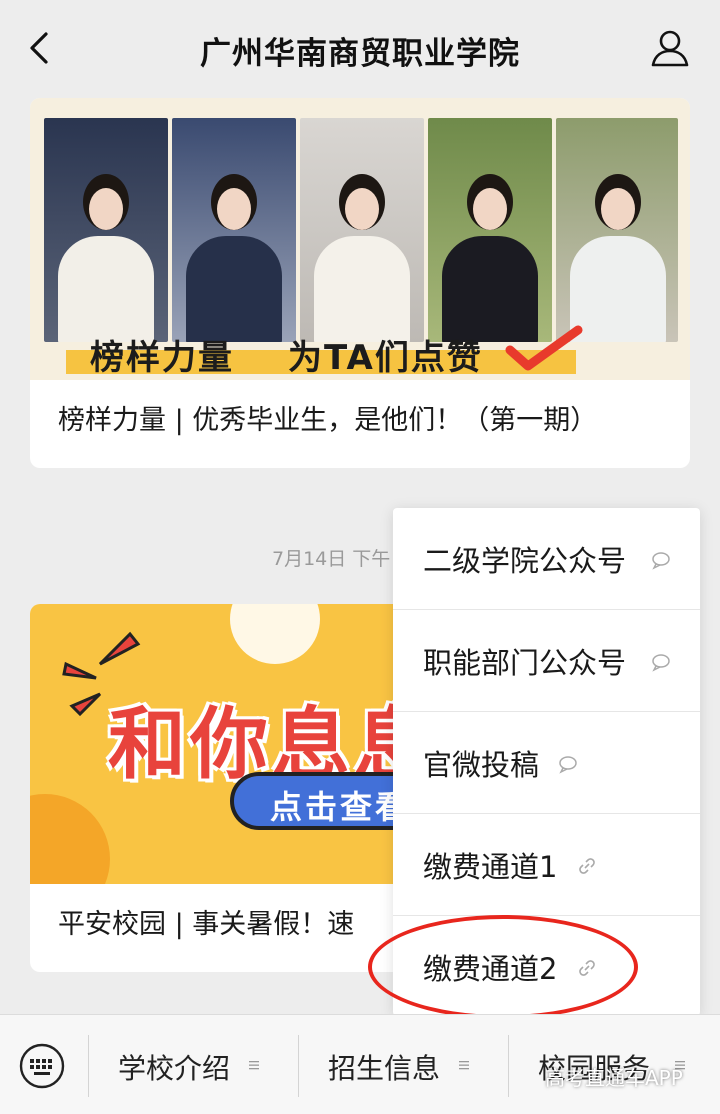  Describe the element at coordinates (206, 924) in the screenshot. I see `article-title: 平安校园 | 事关暑假！速` at that location.